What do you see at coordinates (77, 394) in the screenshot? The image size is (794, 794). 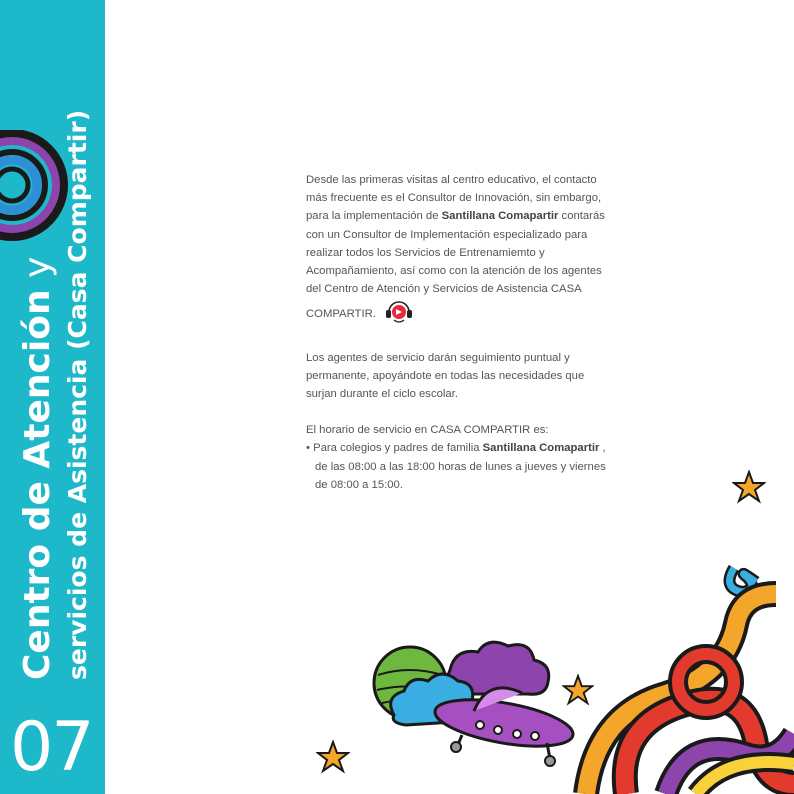 I see `side-title-sub: servicios de Asistencia (Casa Compartir)` at bounding box center [77, 394].